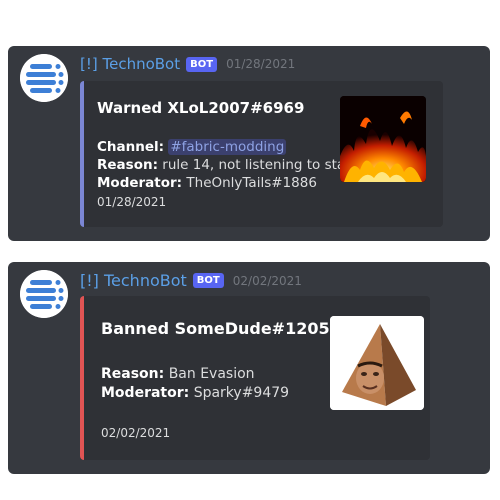 This screenshot has width=500, height=500. I want to click on embed-thumbnail-fire, so click(383, 139).